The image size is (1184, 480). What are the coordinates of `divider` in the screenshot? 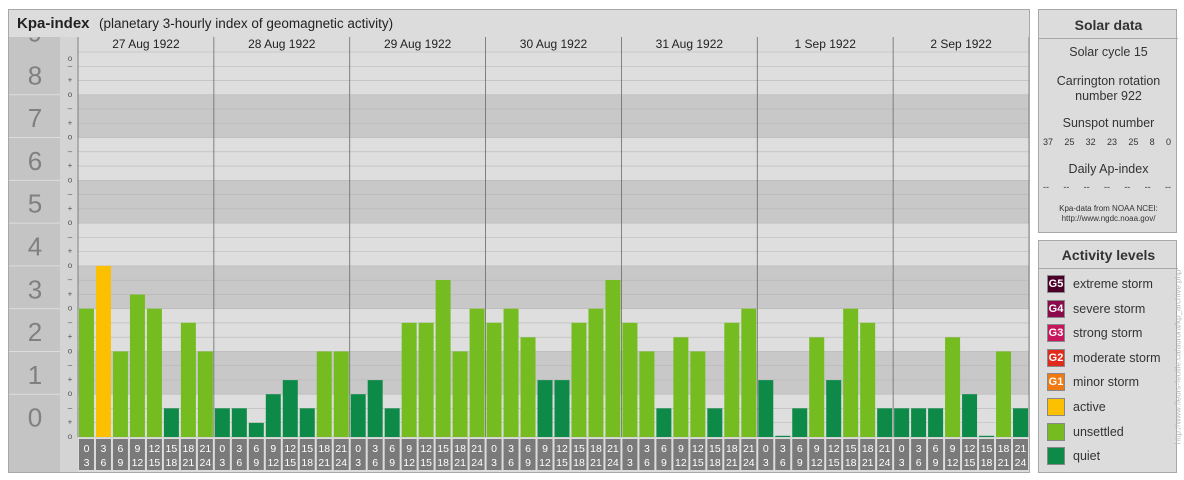 It's located at (1108, 268).